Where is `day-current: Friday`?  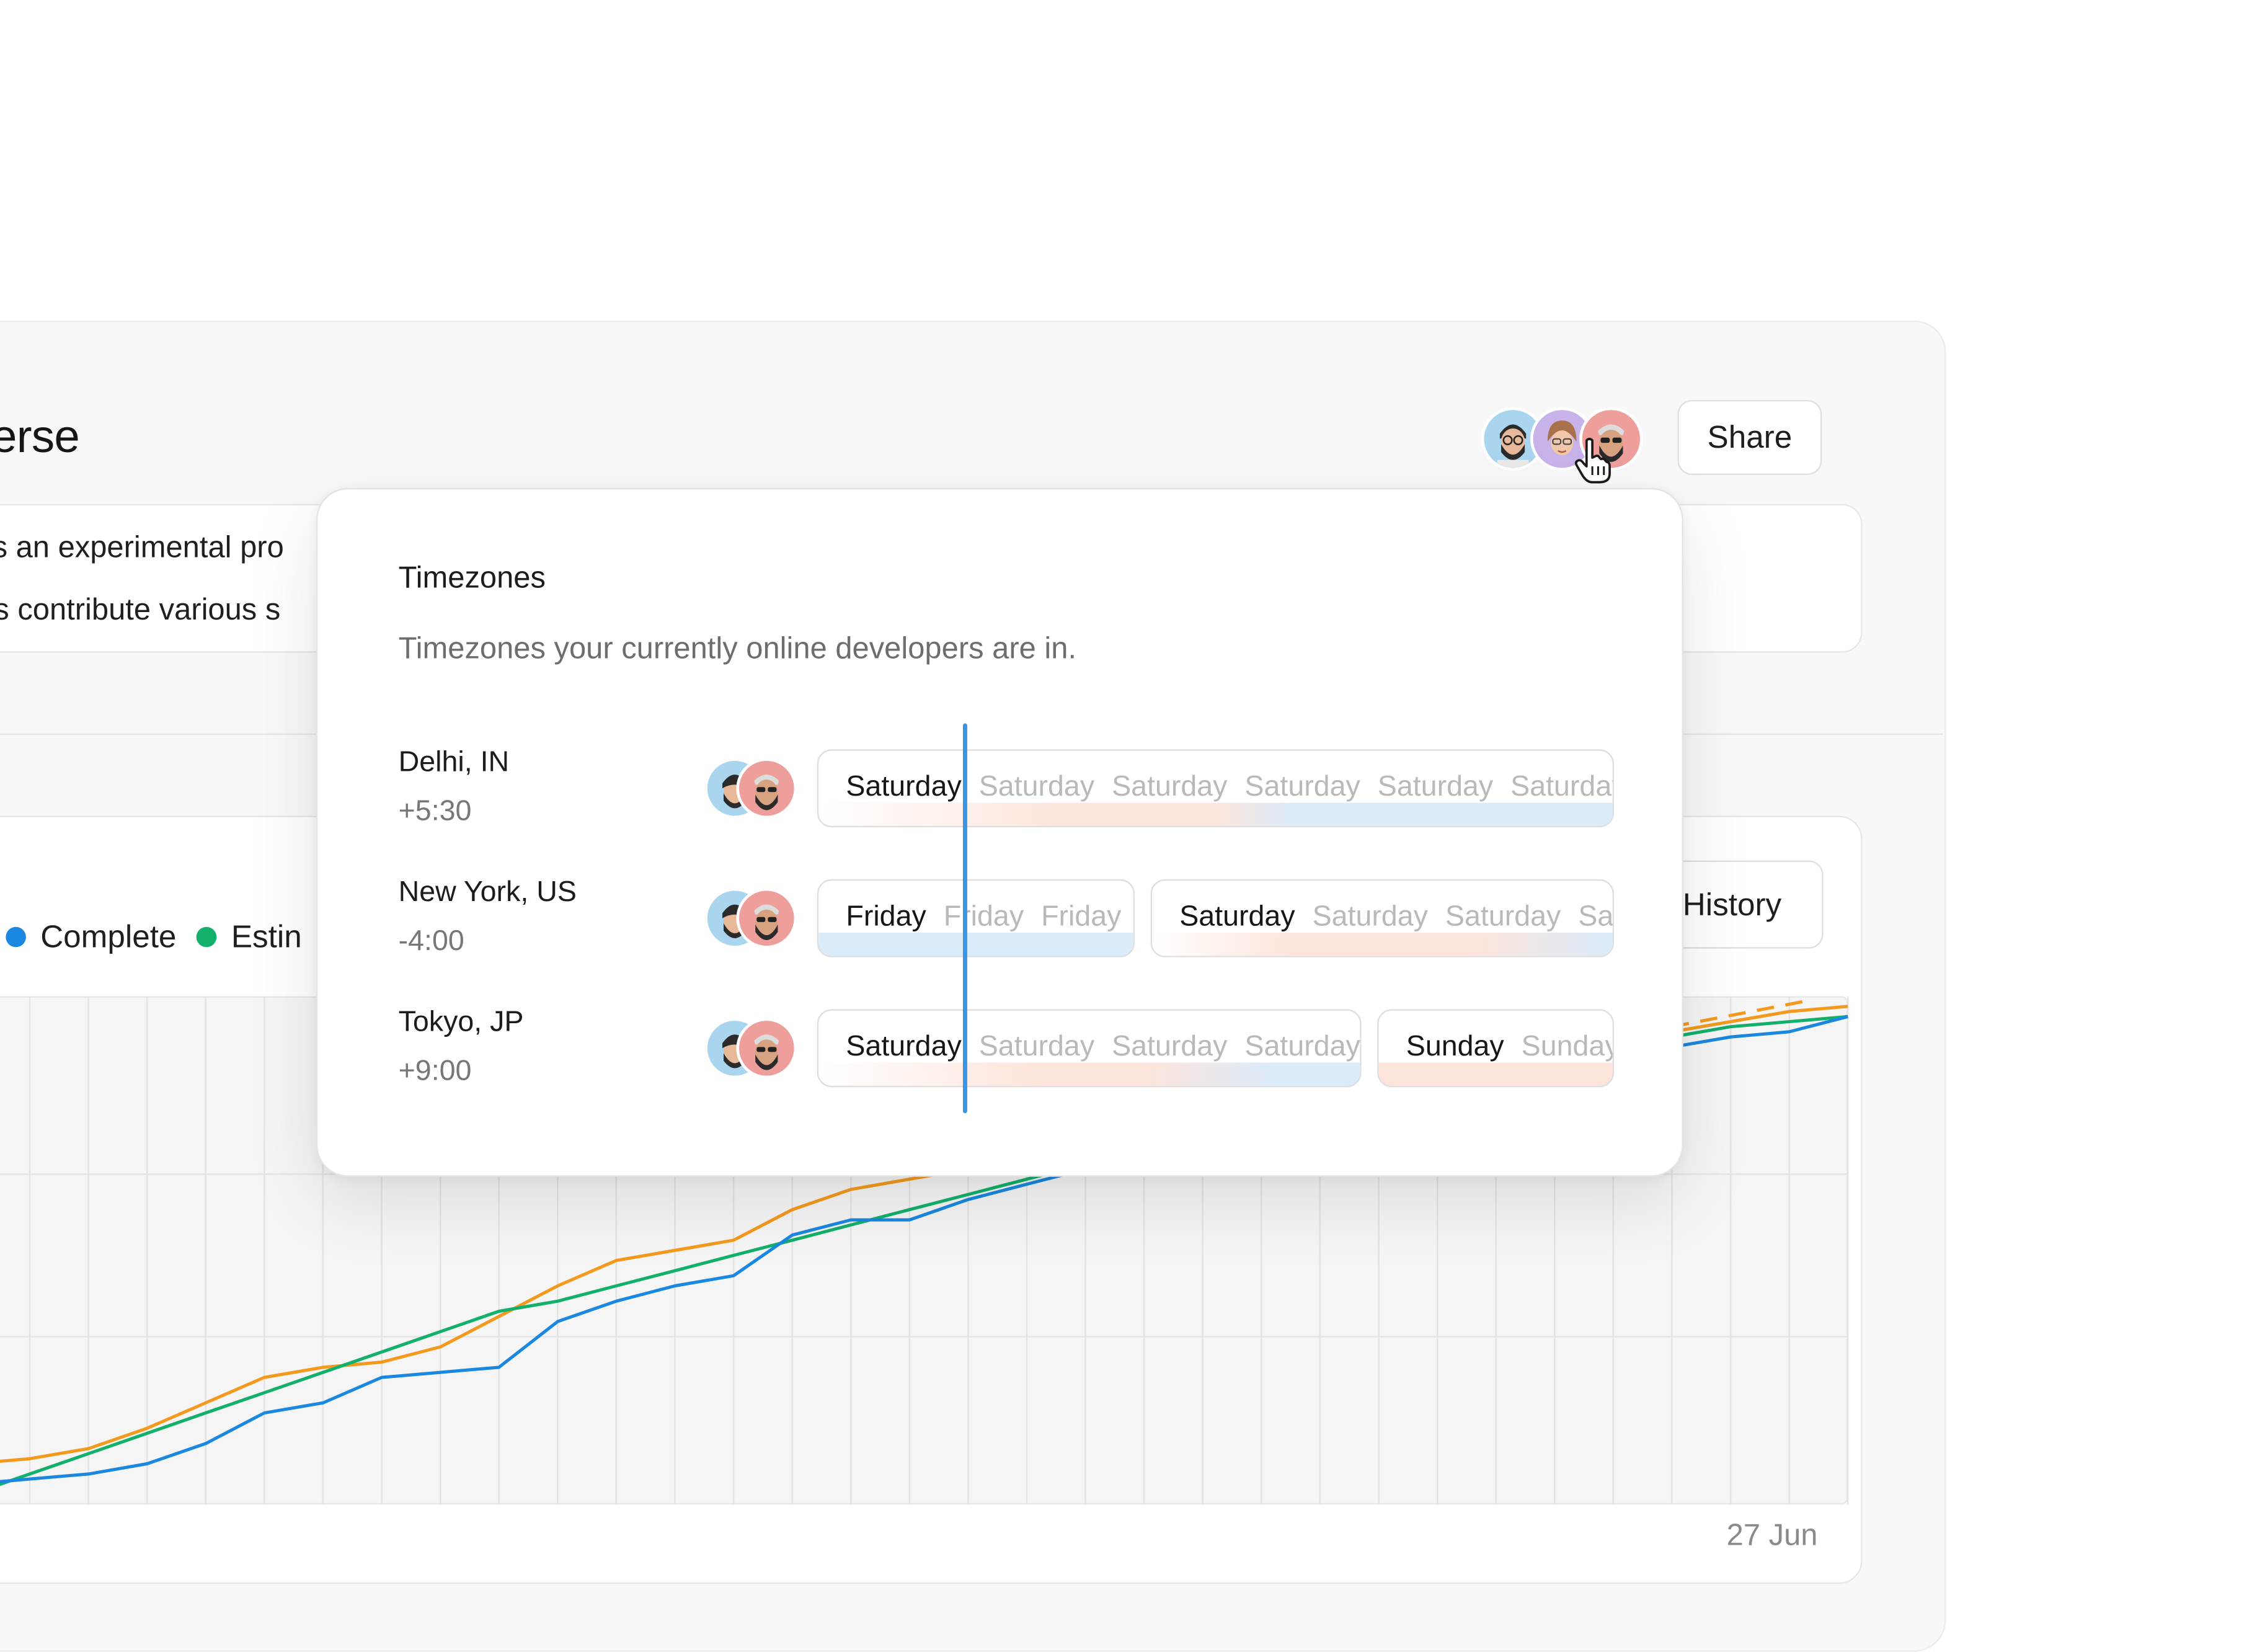 day-current: Friday is located at coordinates (886, 916).